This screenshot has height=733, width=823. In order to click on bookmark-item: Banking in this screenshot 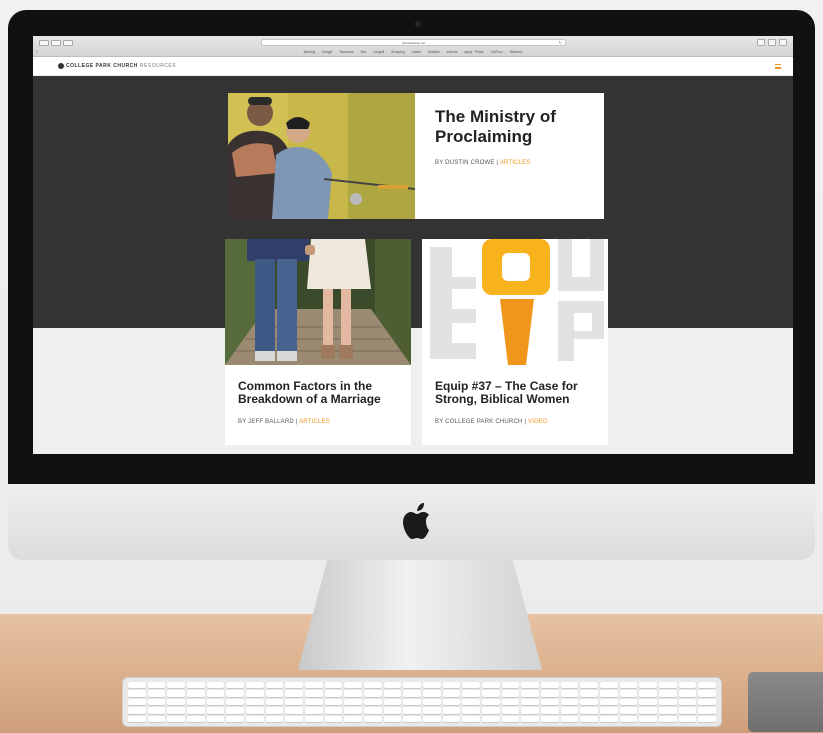, I will do `click(310, 52)`.